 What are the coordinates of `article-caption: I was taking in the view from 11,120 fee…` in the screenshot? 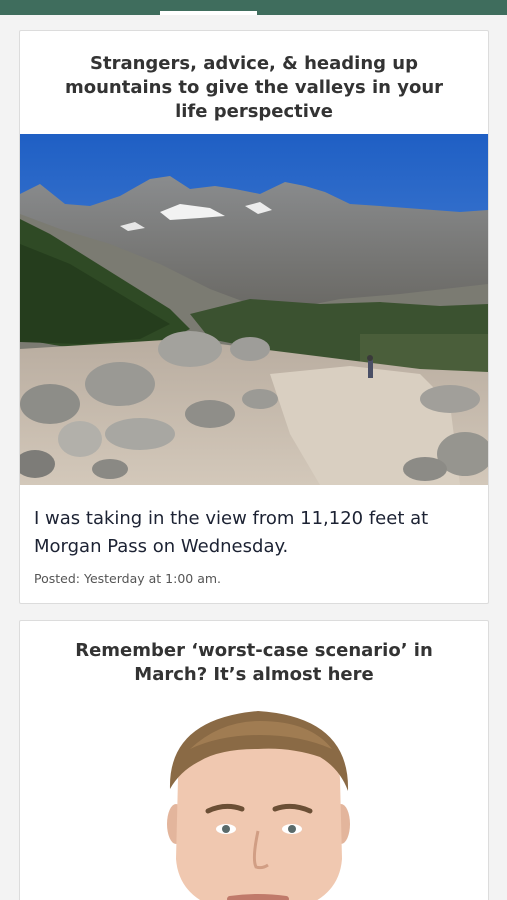 It's located at (254, 523).